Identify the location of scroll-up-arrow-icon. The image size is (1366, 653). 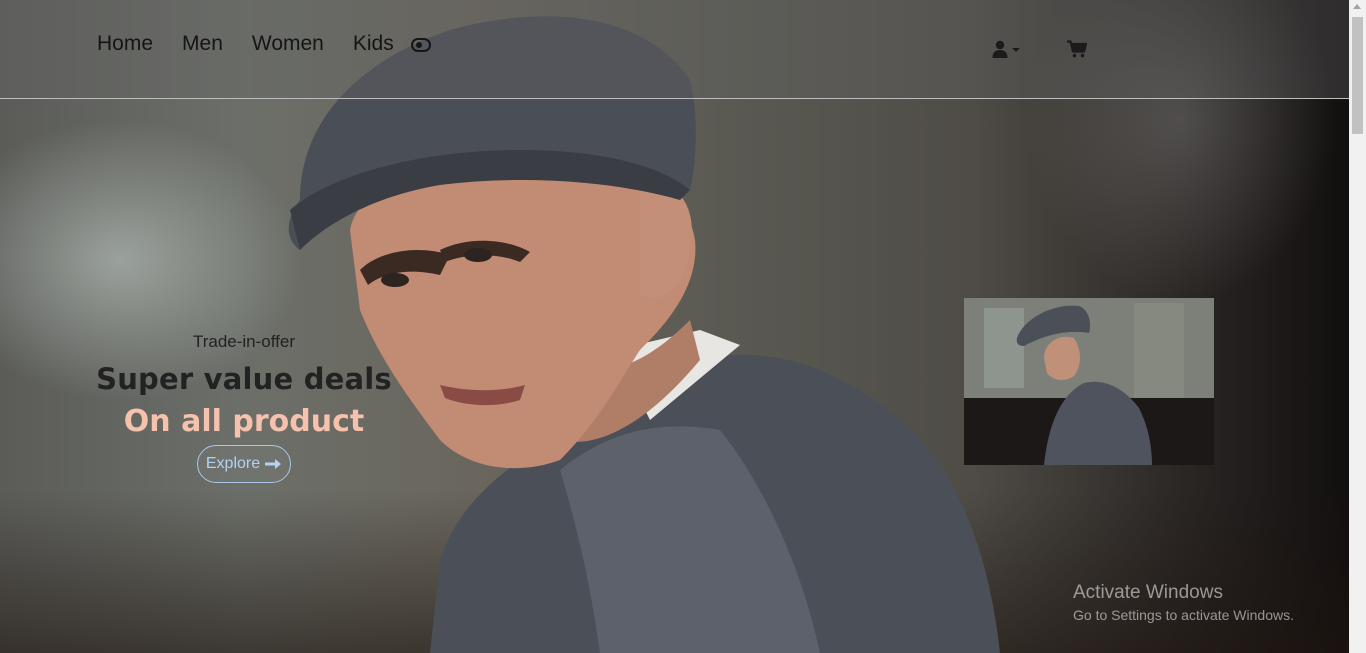
(1357, 6).